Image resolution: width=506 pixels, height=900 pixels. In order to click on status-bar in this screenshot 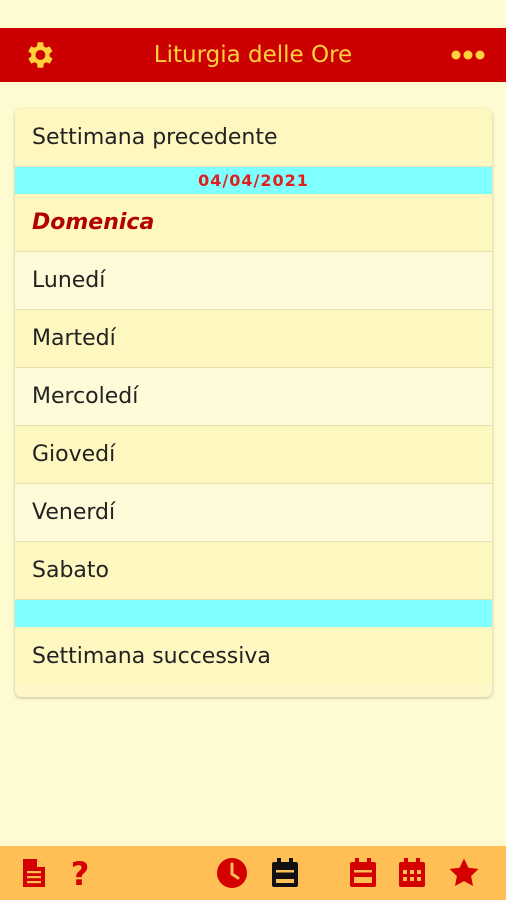, I will do `click(253, 14)`.